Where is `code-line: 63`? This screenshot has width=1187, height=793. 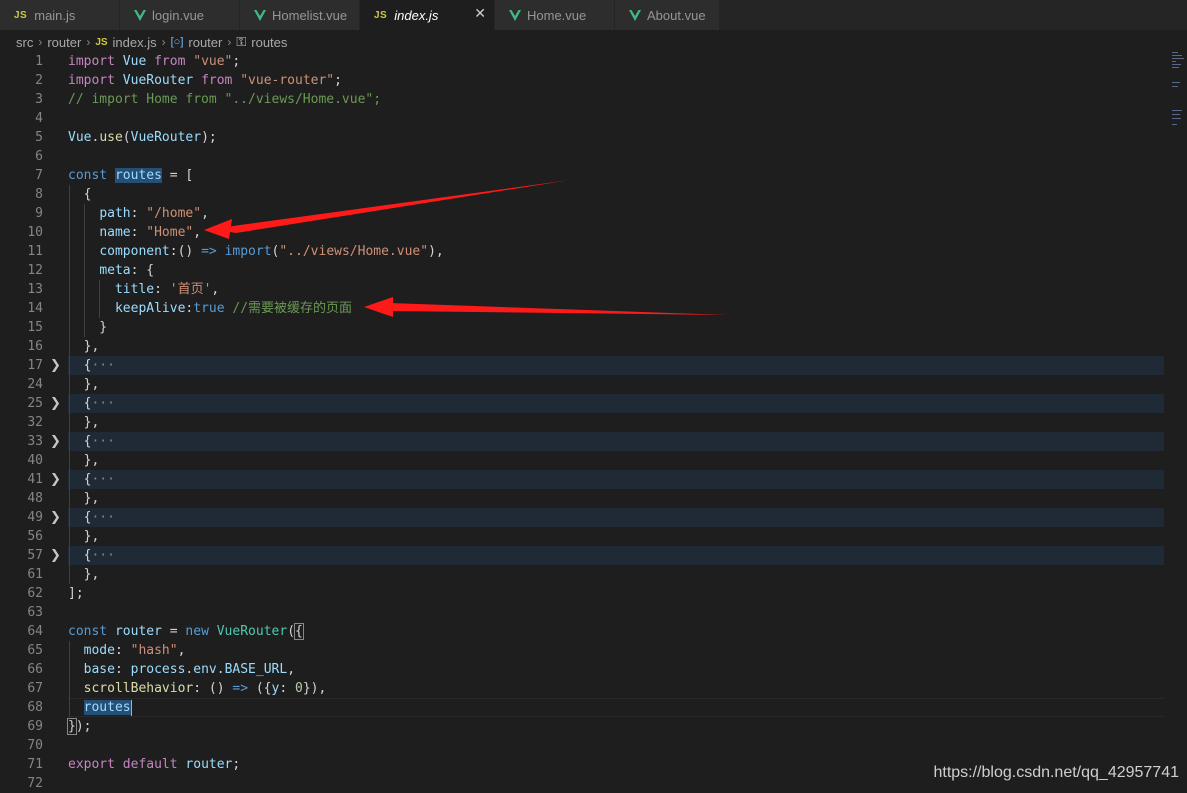
code-line: 63 is located at coordinates (593, 612).